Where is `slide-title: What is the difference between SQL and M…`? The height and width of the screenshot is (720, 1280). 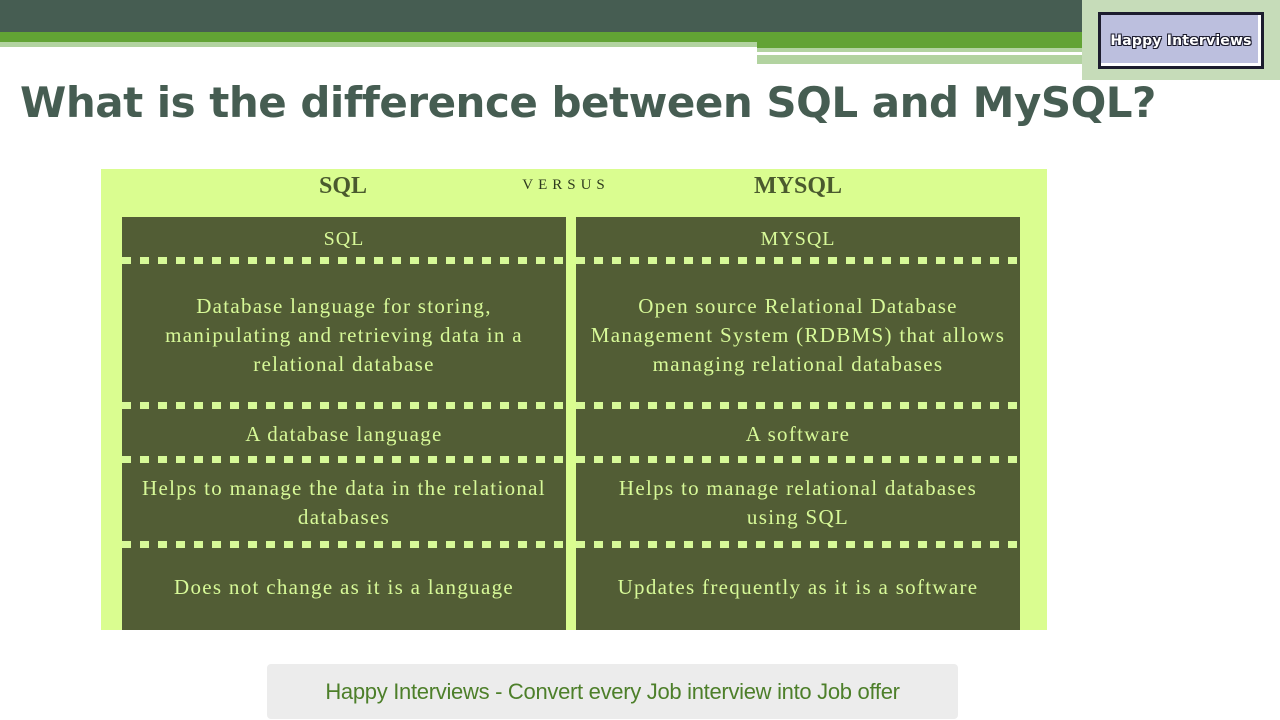
slide-title: What is the difference between SQL and M… is located at coordinates (588, 102).